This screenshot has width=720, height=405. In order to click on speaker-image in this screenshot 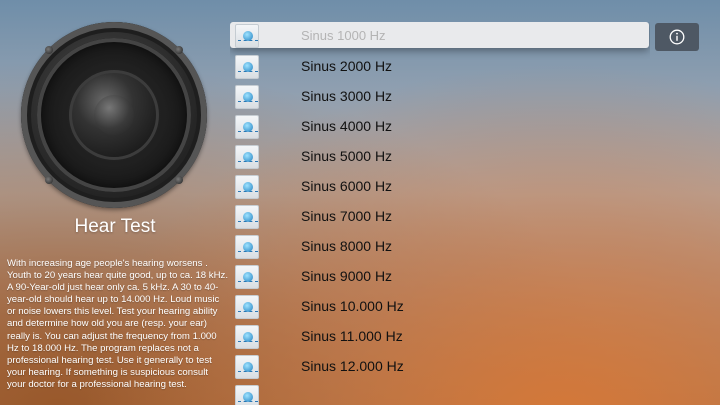, I will do `click(114, 115)`.